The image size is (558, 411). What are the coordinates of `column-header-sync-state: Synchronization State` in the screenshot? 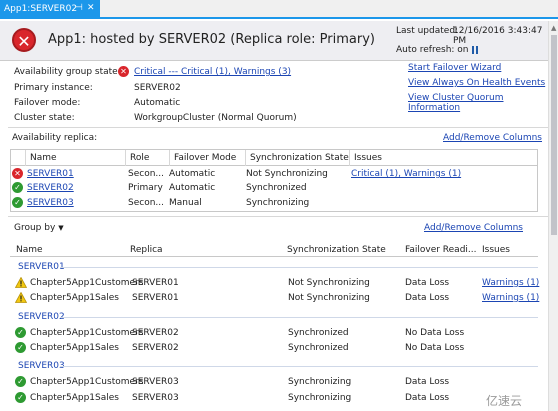 It's located at (297, 158).